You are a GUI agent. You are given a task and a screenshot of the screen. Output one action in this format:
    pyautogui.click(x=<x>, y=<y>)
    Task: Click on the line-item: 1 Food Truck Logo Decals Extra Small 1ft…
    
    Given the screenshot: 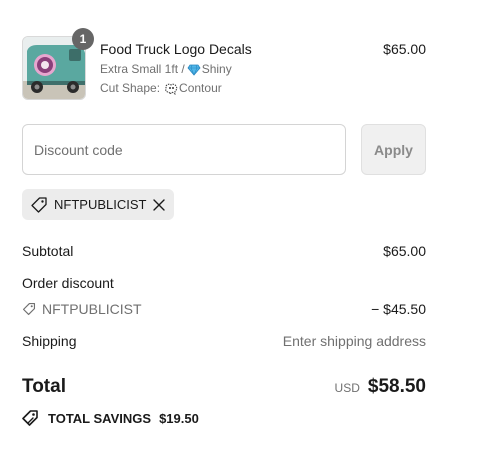 What is the action you would take?
    pyautogui.click(x=224, y=64)
    